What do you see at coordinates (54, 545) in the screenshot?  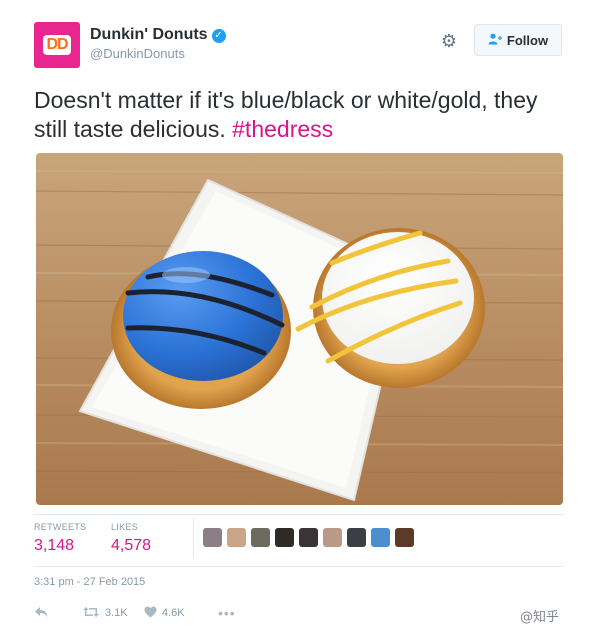 I see `retweets-count: 3,148` at bounding box center [54, 545].